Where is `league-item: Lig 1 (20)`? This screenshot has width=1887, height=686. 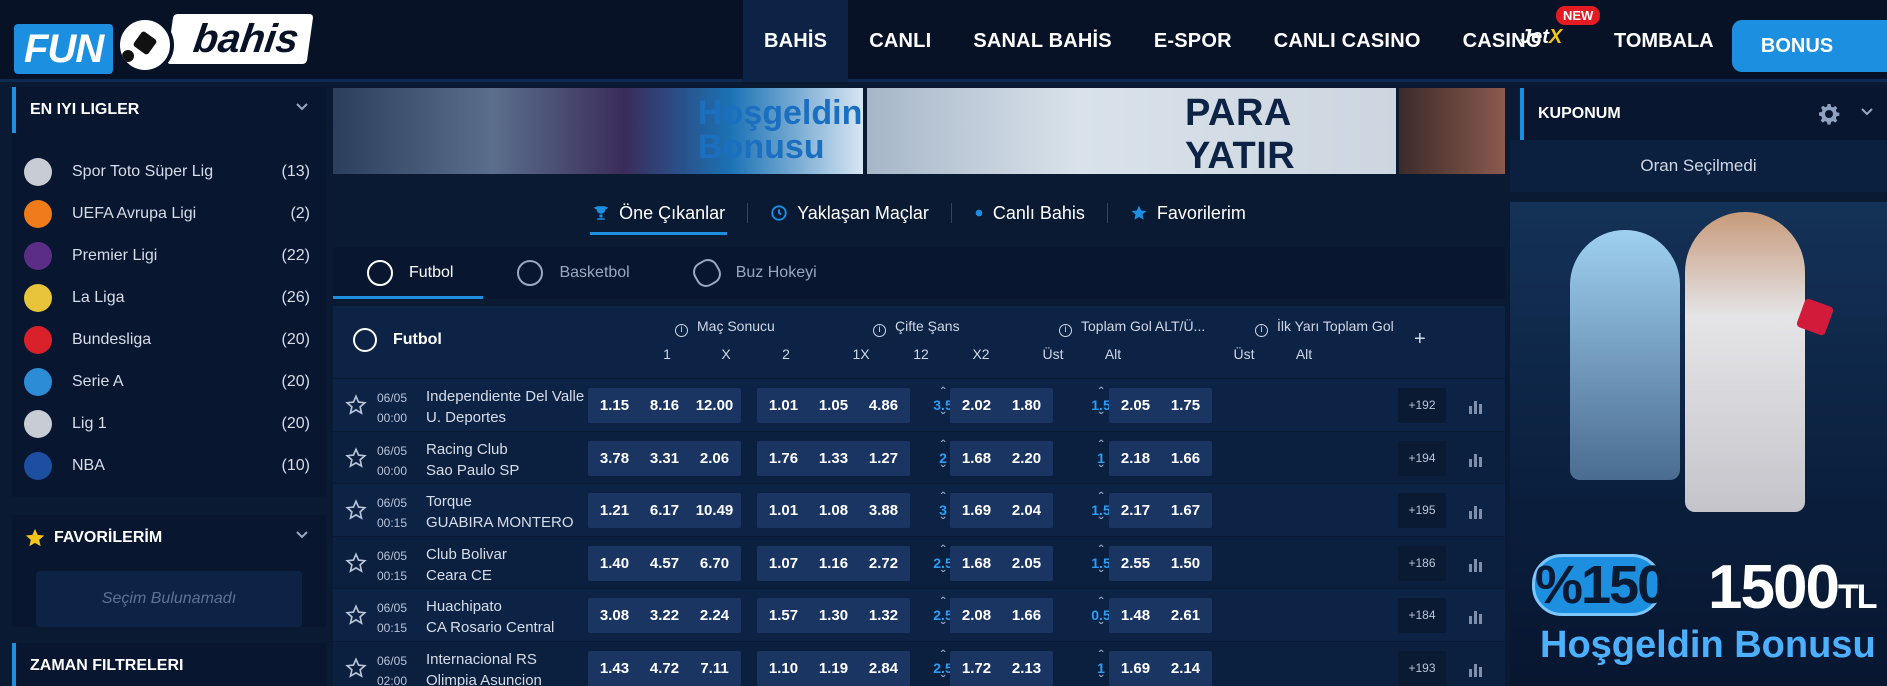 league-item: Lig 1 (20) is located at coordinates (169, 424).